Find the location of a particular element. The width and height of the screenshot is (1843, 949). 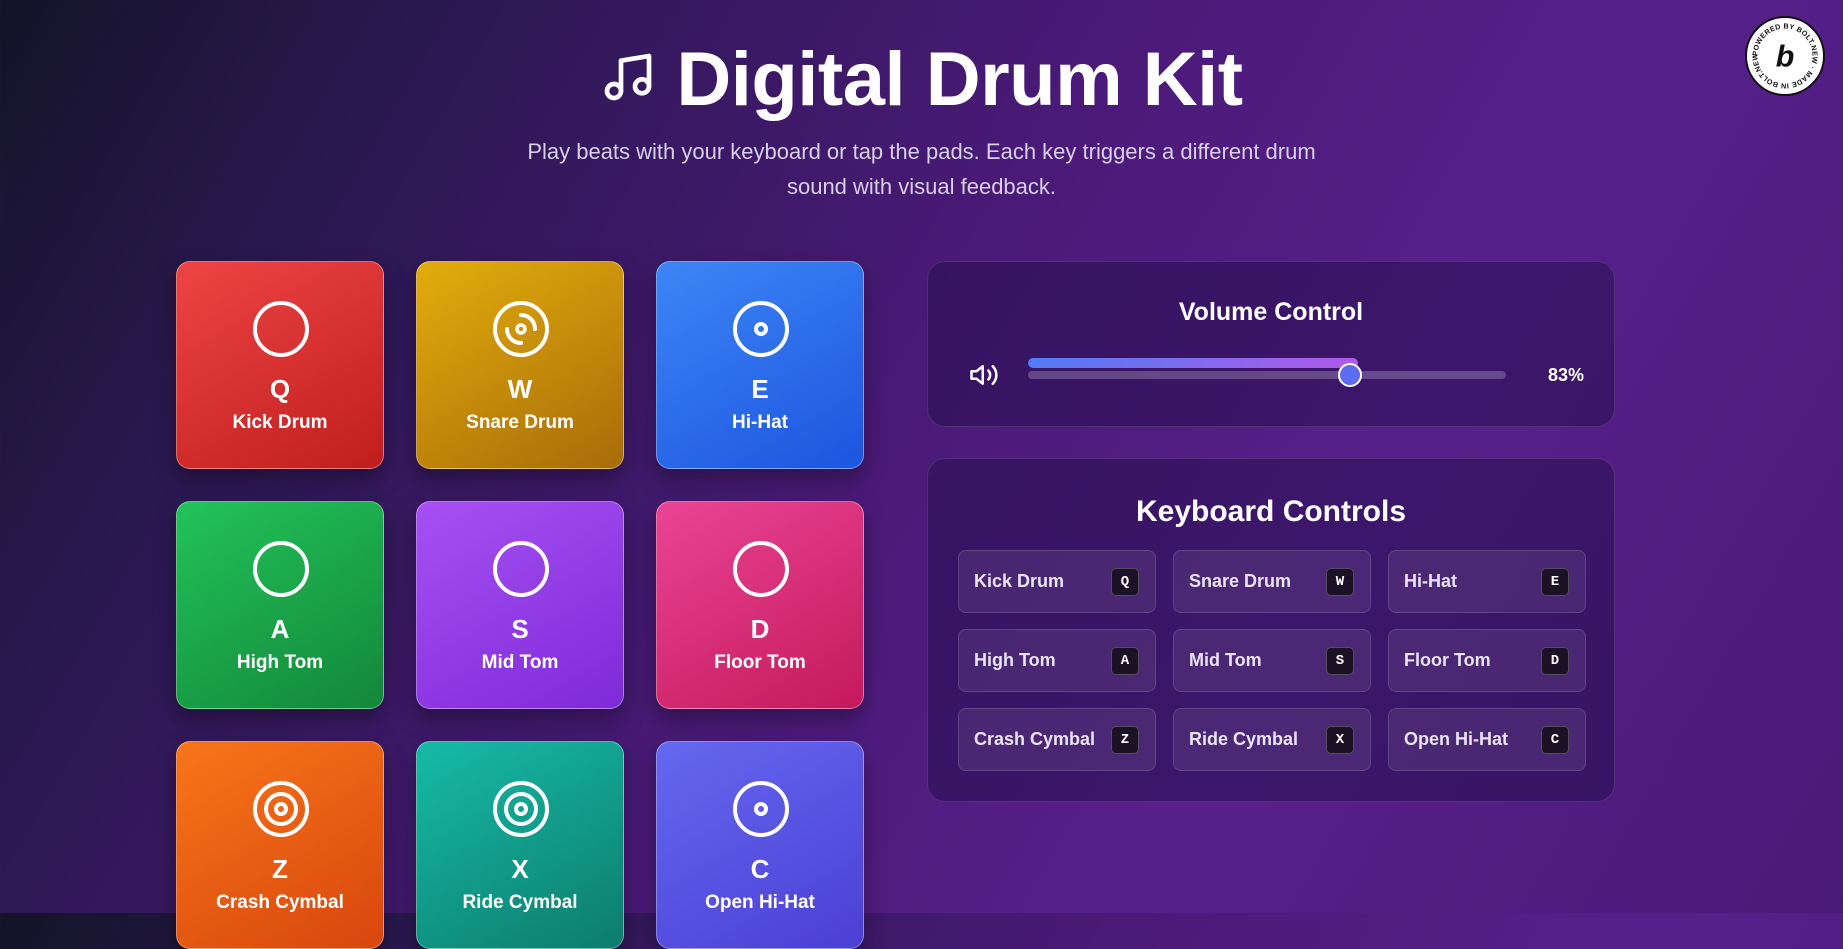

drum-pad-w: W Snare Drum is located at coordinates (520, 365).